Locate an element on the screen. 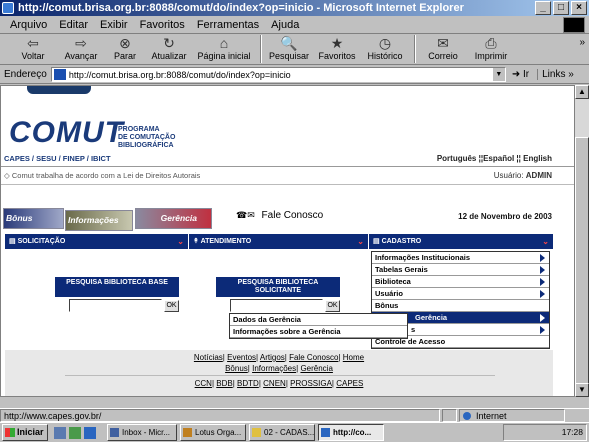 The image size is (589, 442). maximize-button: □ is located at coordinates (561, 8).